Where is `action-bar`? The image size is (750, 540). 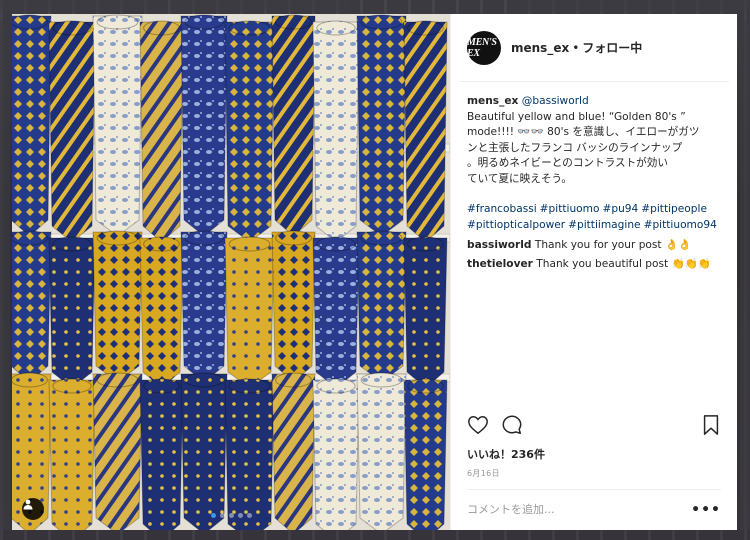
action-bar is located at coordinates (594, 429).